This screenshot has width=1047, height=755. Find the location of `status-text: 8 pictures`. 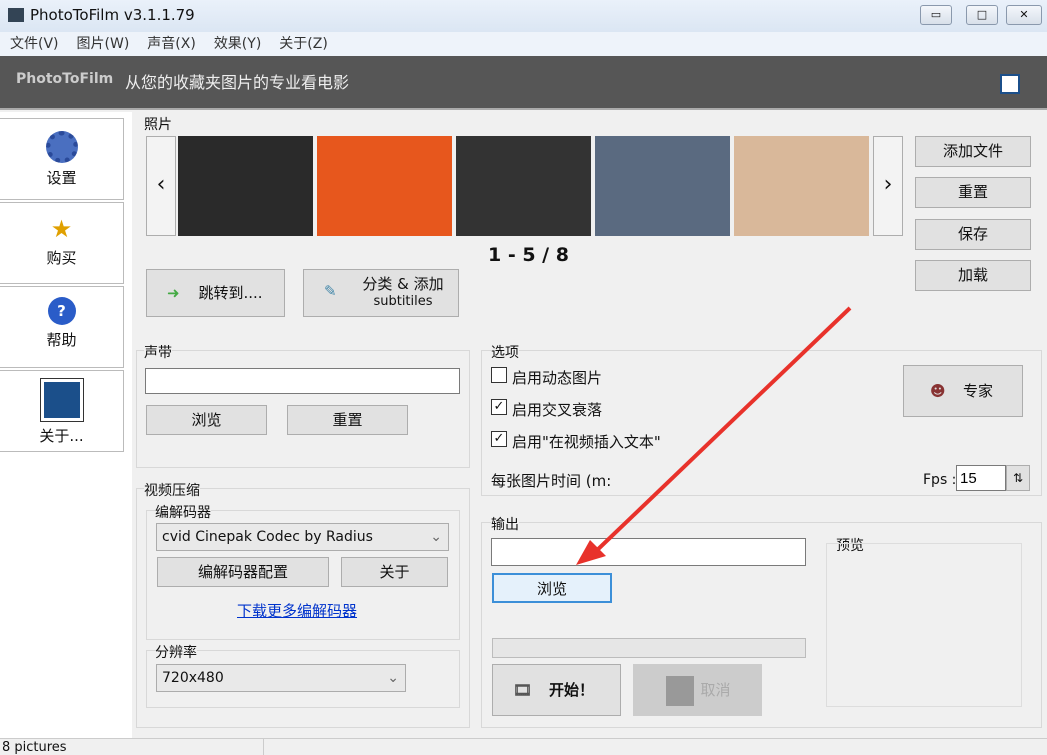

status-text: 8 pictures is located at coordinates (34, 747).